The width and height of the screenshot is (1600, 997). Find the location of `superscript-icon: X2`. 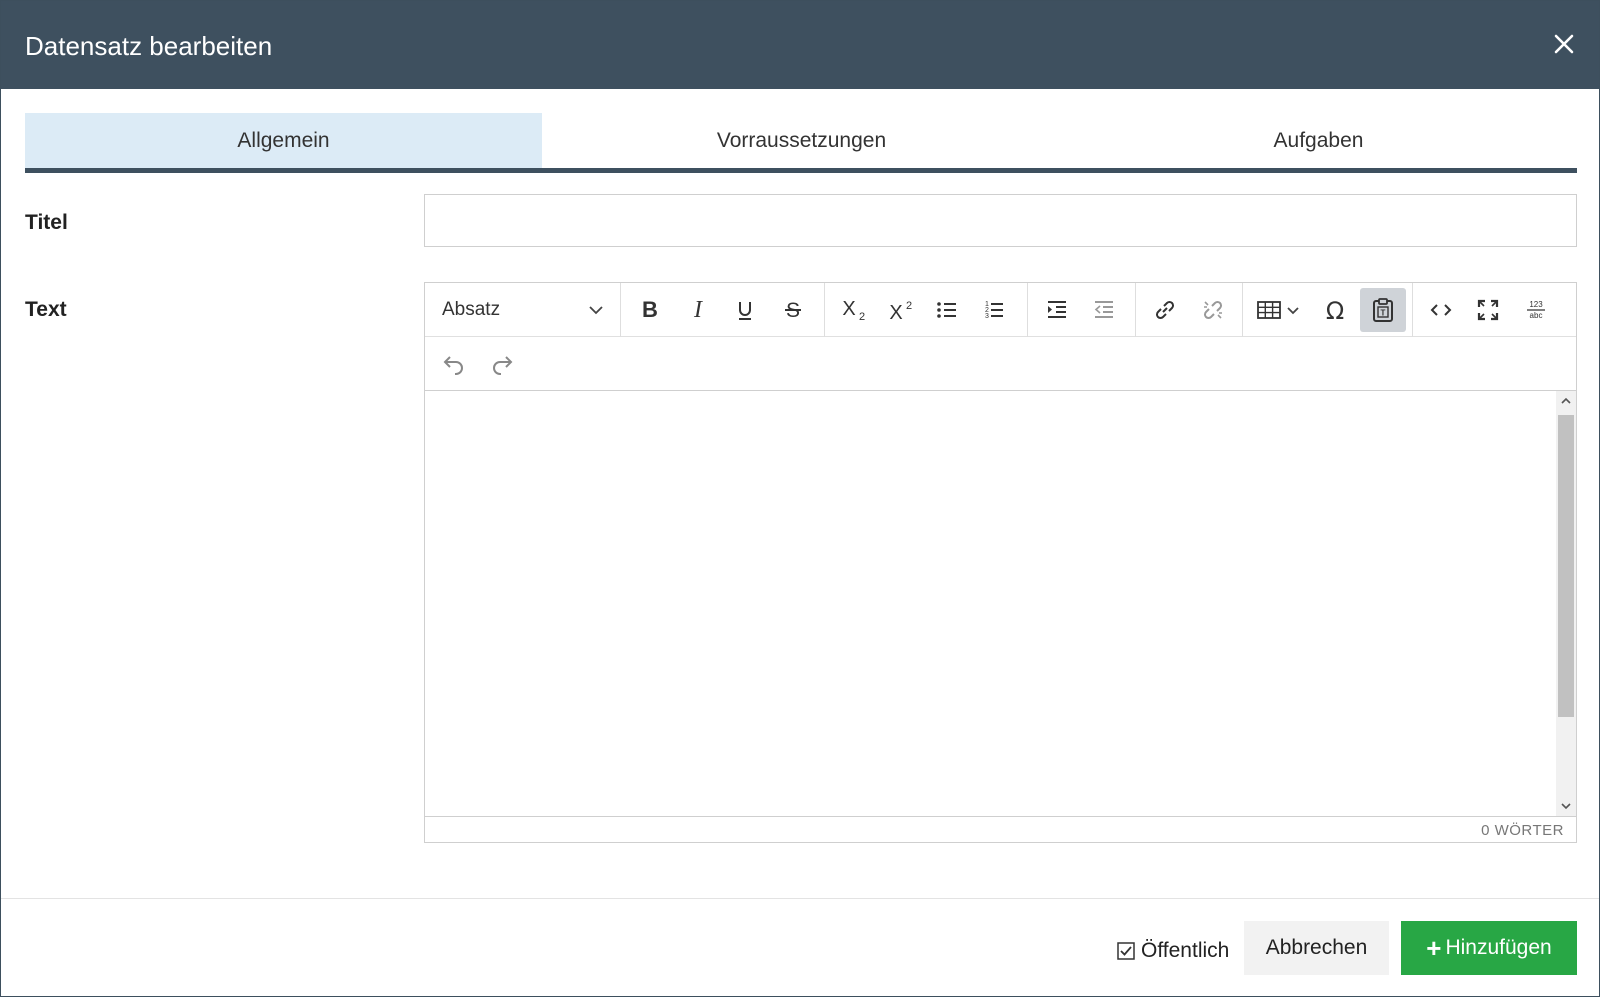

superscript-icon: X2 is located at coordinates (900, 310).